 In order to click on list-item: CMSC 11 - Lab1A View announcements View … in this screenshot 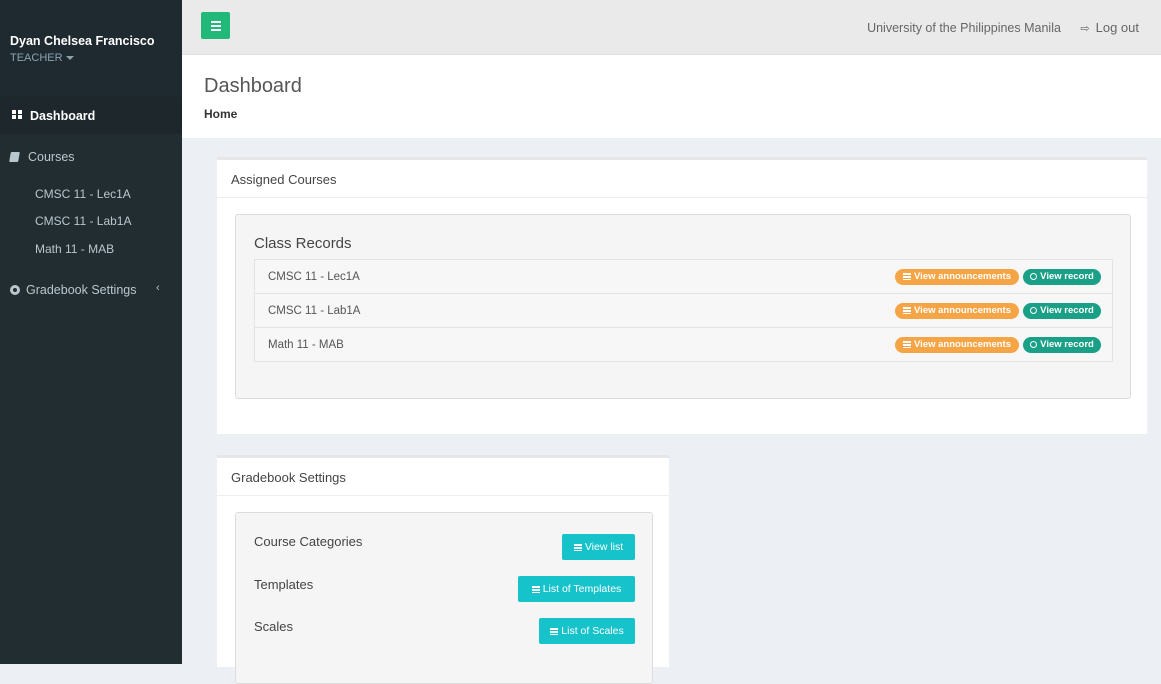, I will do `click(683, 310)`.